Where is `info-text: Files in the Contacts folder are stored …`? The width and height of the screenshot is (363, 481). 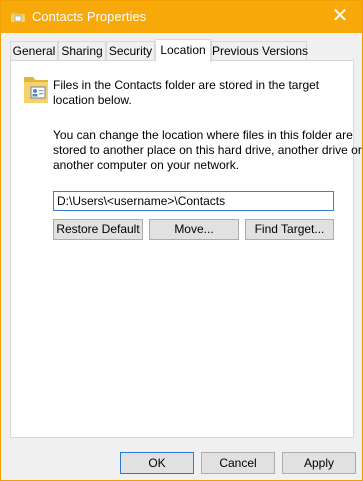
info-text: Files in the Contacts folder are stored … is located at coordinates (186, 93).